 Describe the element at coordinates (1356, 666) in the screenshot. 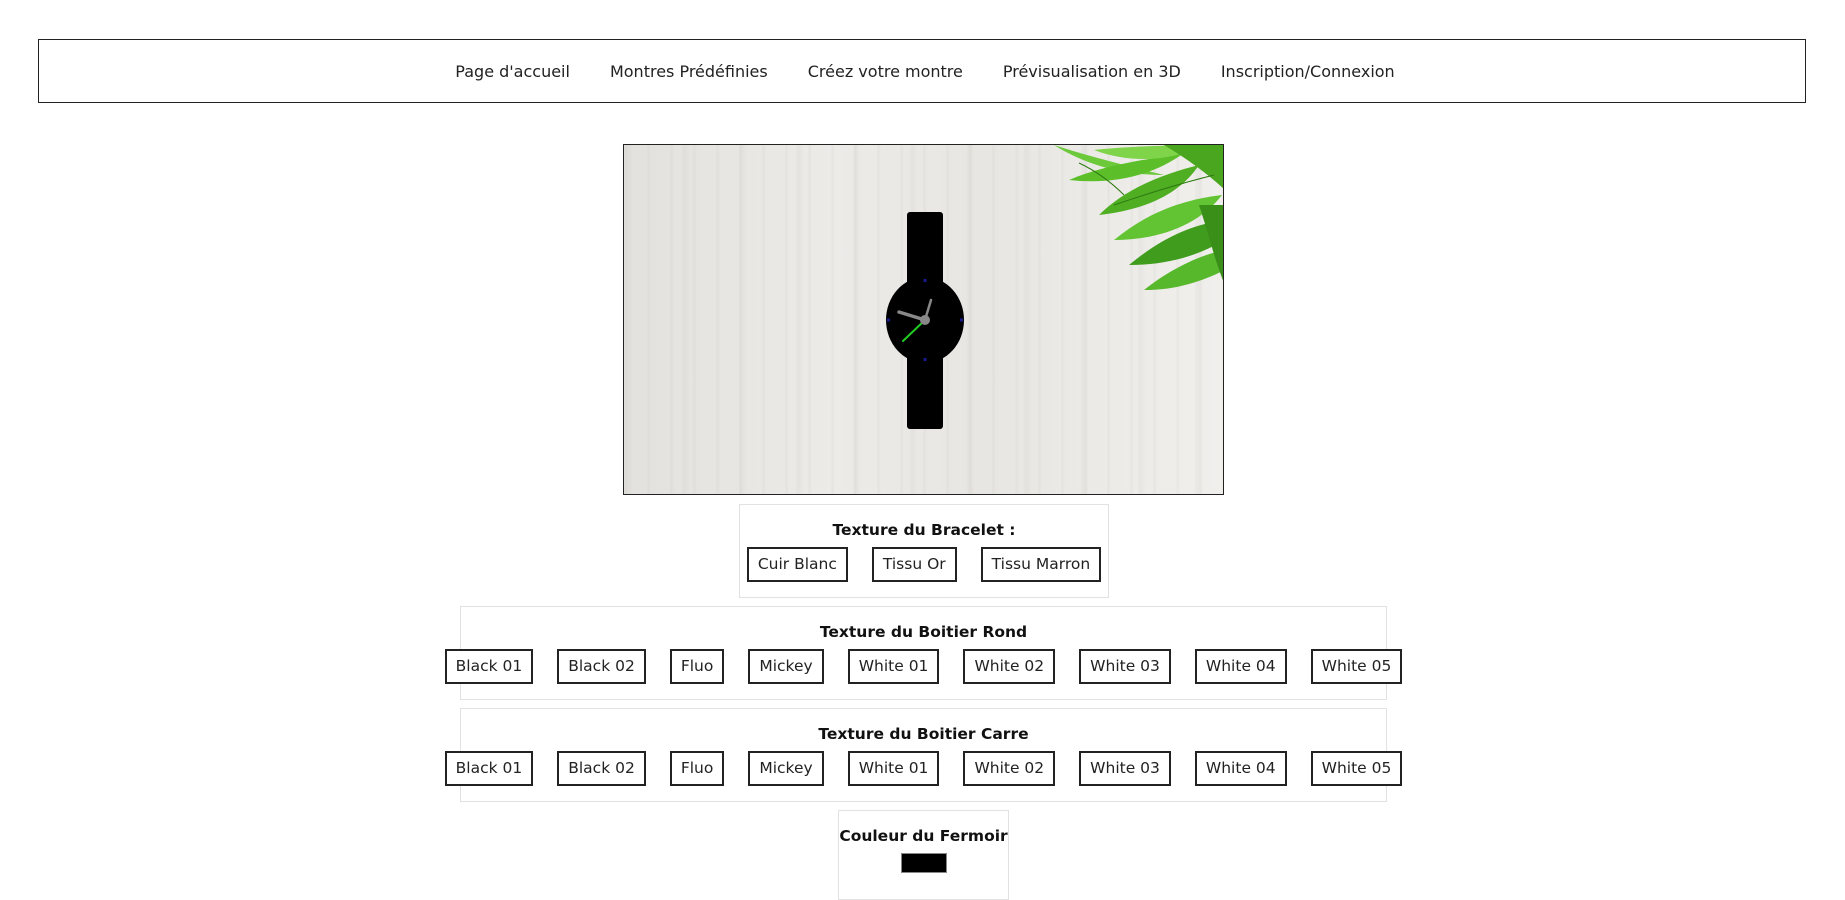

I see `boitier-rond-option-white-05: White 05` at that location.